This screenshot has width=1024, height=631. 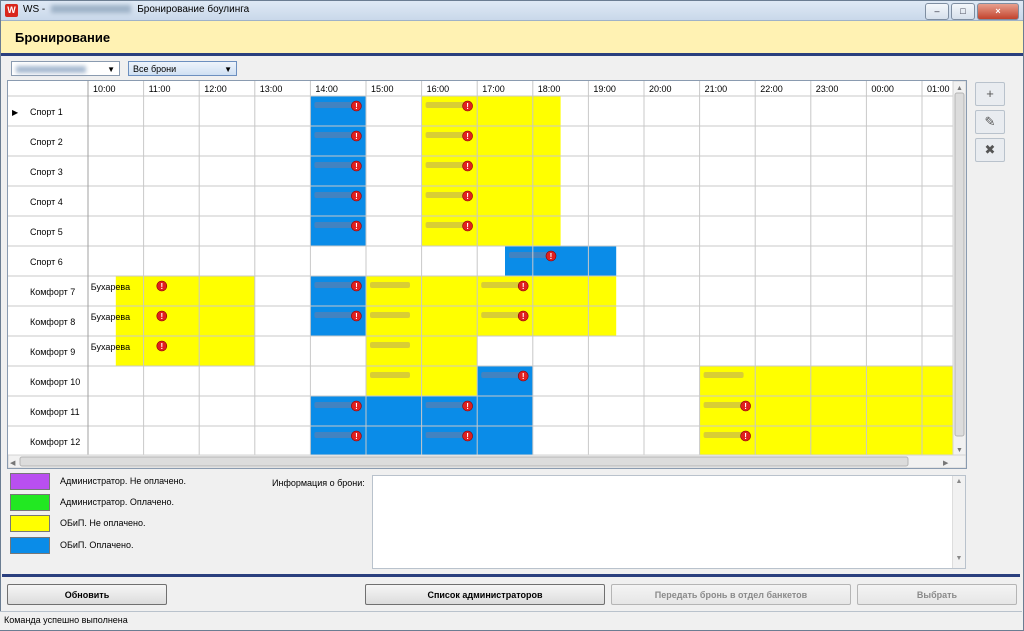 I want to click on add-booking-button: +, so click(x=990, y=94).